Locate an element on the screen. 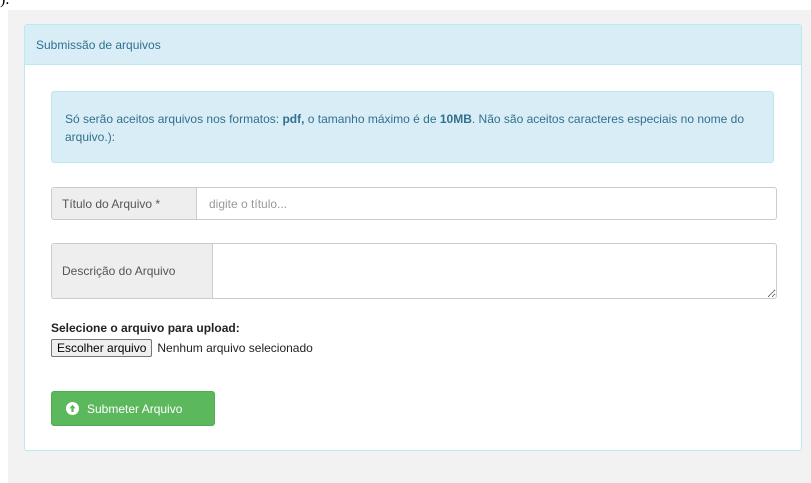  title-label: Título do Arquivo * is located at coordinates (123, 203).